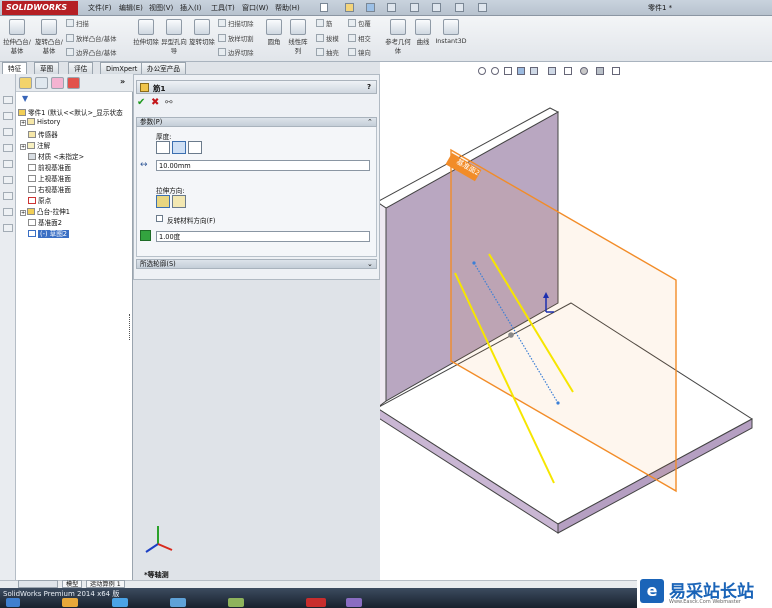  Describe the element at coordinates (359, 52) in the screenshot. I see `mirror-button: 镜向` at that location.